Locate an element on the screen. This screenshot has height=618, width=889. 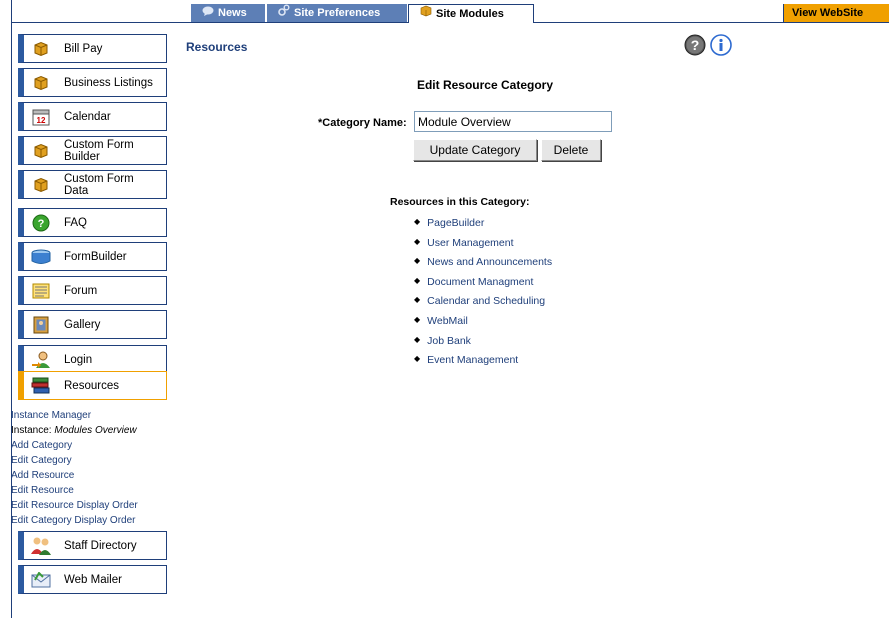
sidebar-item-label: Custom Form Builder is located at coordinates (99, 150).